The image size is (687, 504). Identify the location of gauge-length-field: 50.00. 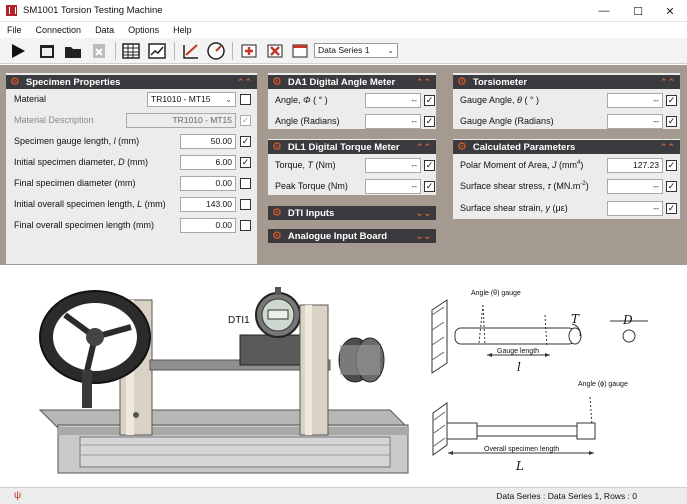
(208, 141).